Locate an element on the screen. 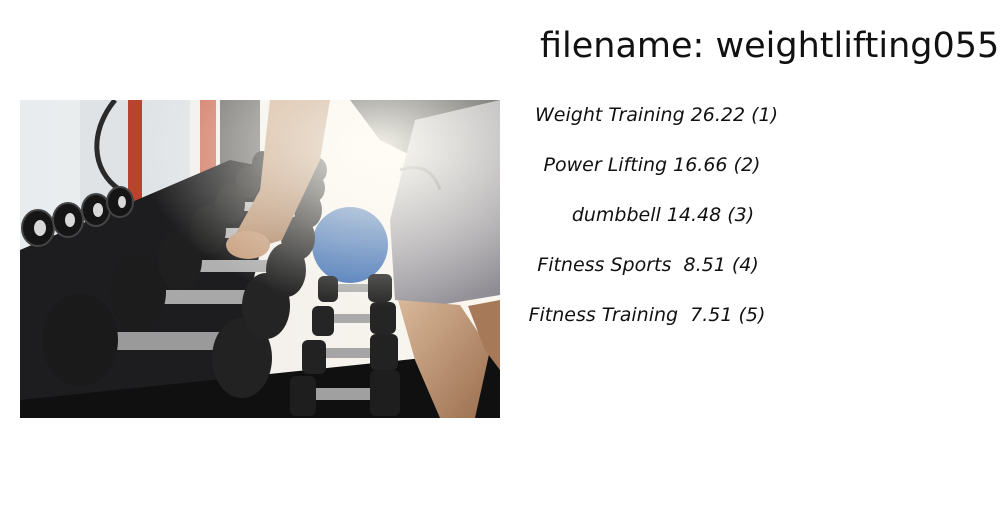  prediction-item-1: Weight Training 26.22 (1) is located at coordinates (657, 115).